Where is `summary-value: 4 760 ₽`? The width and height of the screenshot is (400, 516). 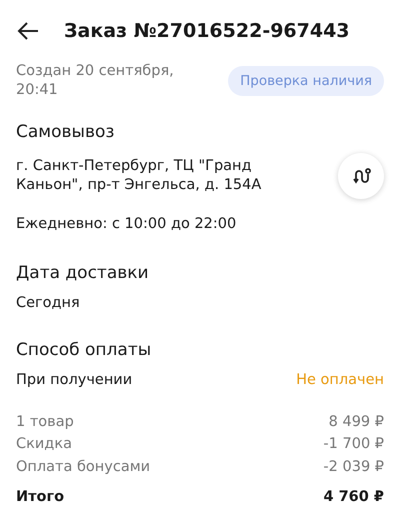
summary-value: 4 760 ₽ is located at coordinates (353, 497).